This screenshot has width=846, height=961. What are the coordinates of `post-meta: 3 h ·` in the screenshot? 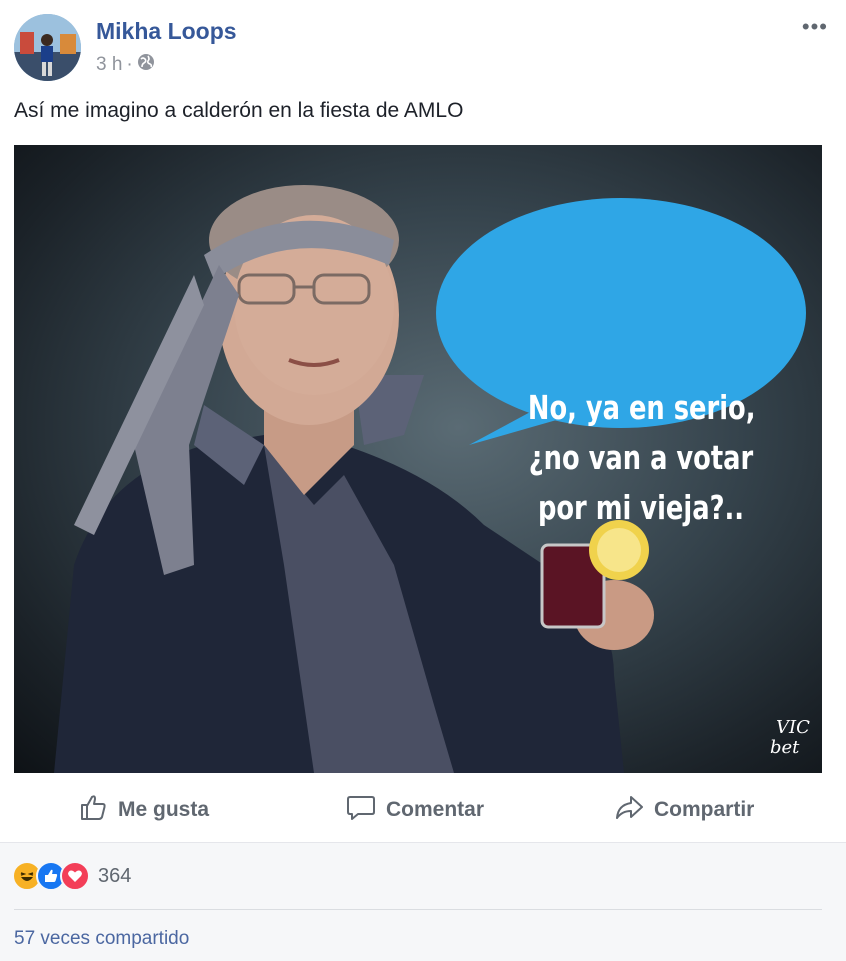 It's located at (125, 65).